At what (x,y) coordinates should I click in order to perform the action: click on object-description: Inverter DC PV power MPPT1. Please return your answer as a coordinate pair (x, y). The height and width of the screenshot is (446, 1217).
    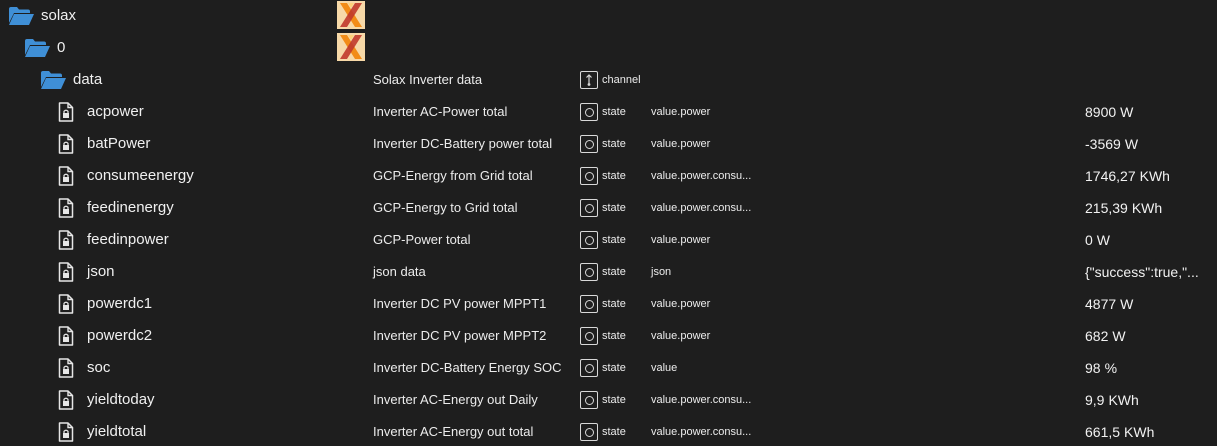
    Looking at the image, I should click on (460, 303).